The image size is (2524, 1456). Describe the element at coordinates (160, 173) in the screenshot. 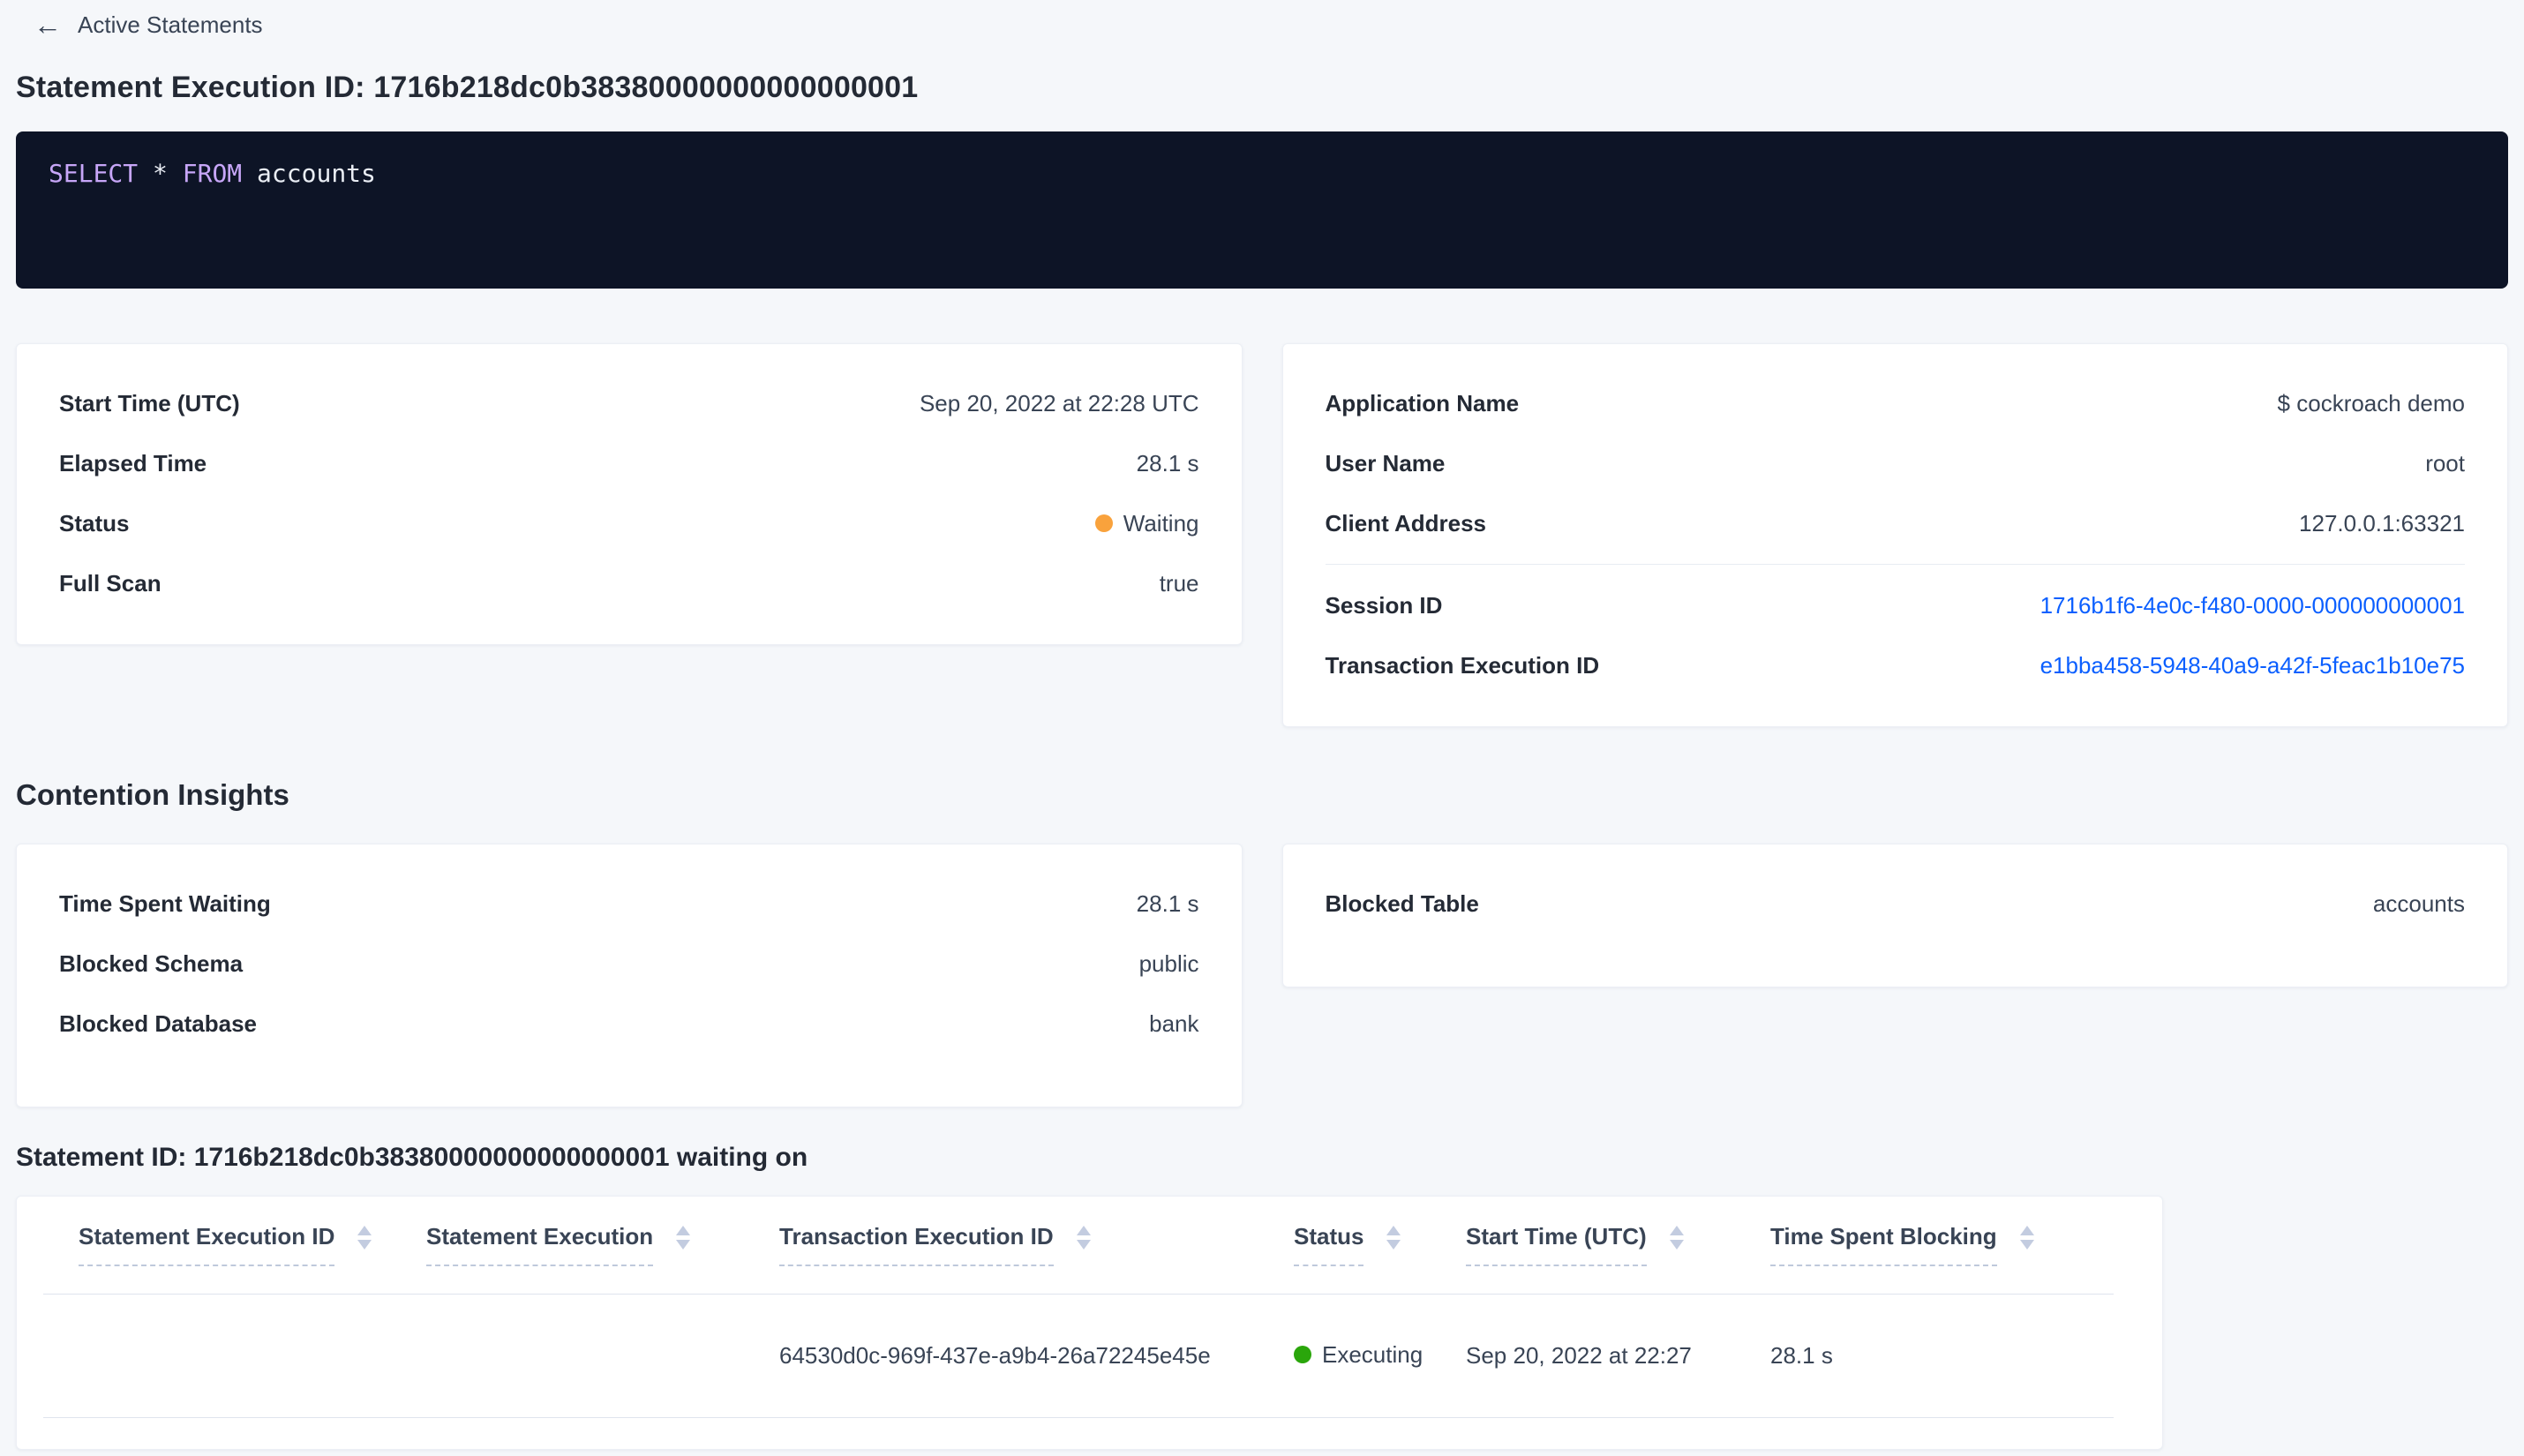

I see `sql-star: *` at that location.